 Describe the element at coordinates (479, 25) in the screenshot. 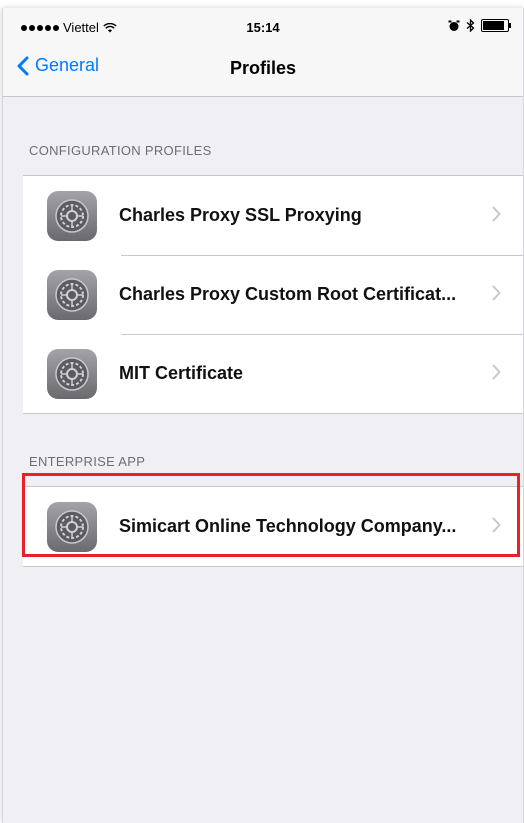

I see `status-right` at that location.